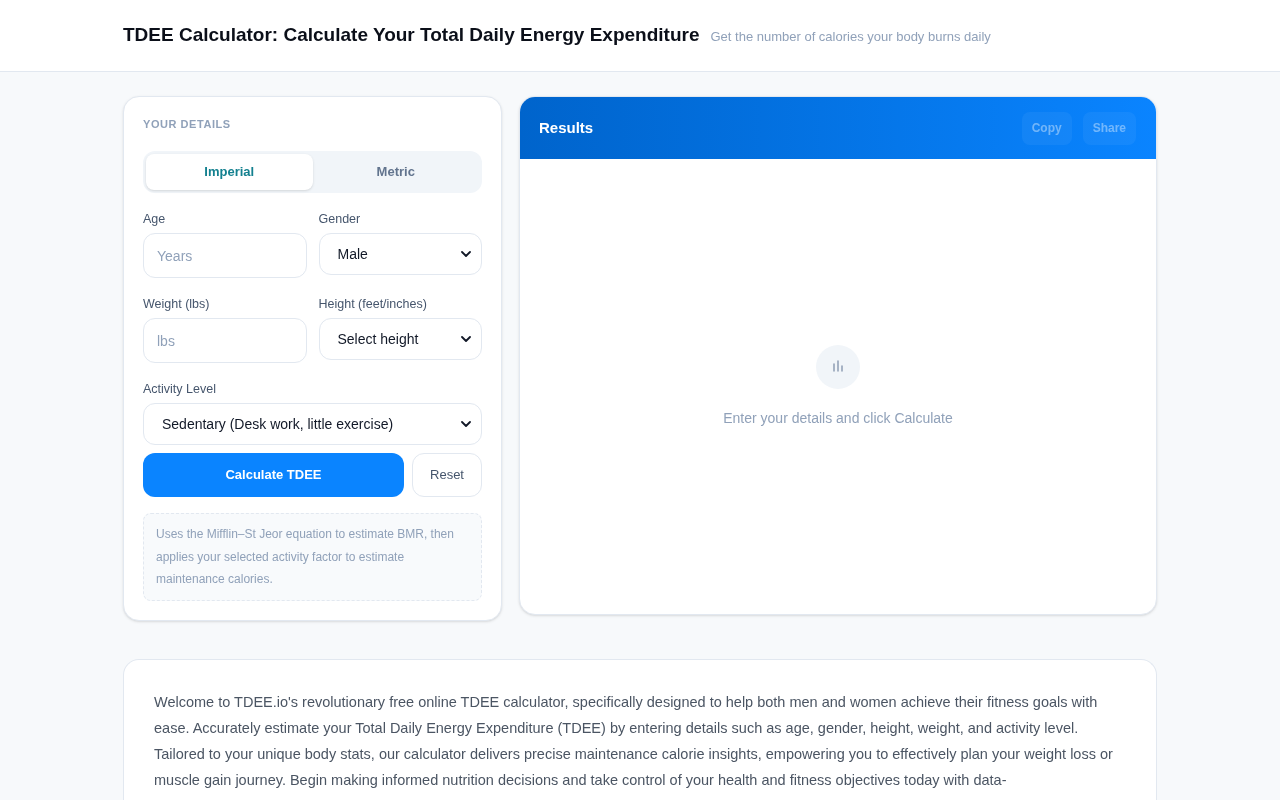 This screenshot has width=1280, height=800. I want to click on reset-button: Reset, so click(447, 475).